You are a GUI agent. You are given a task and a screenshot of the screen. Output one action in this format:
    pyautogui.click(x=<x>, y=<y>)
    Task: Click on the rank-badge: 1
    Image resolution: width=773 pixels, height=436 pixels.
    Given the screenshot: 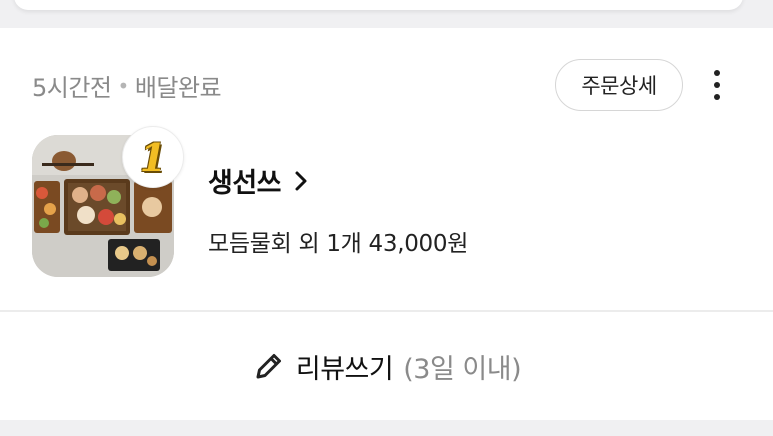 What is the action you would take?
    pyautogui.click(x=153, y=157)
    